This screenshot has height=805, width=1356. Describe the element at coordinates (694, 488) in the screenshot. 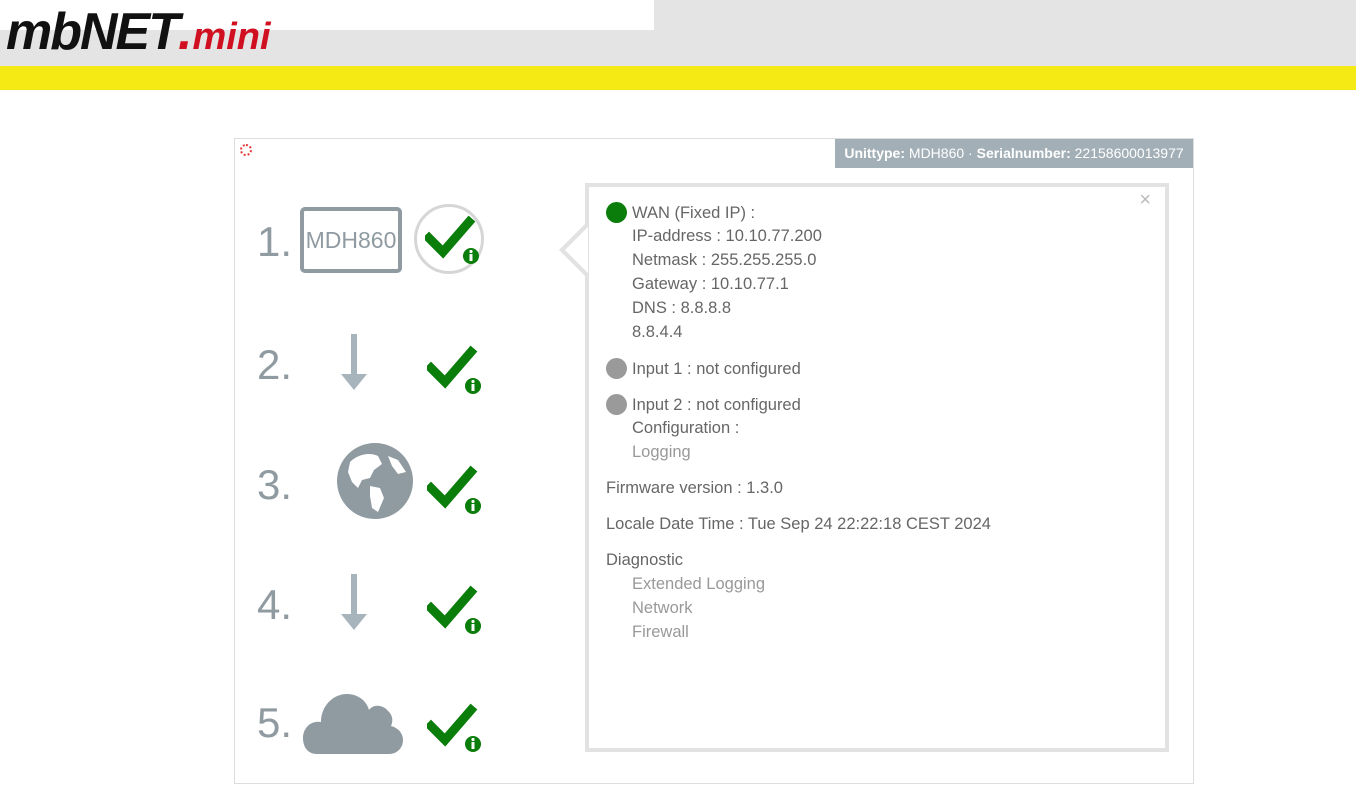

I see `firmware-version: Firmware version : 1.3.0` at that location.